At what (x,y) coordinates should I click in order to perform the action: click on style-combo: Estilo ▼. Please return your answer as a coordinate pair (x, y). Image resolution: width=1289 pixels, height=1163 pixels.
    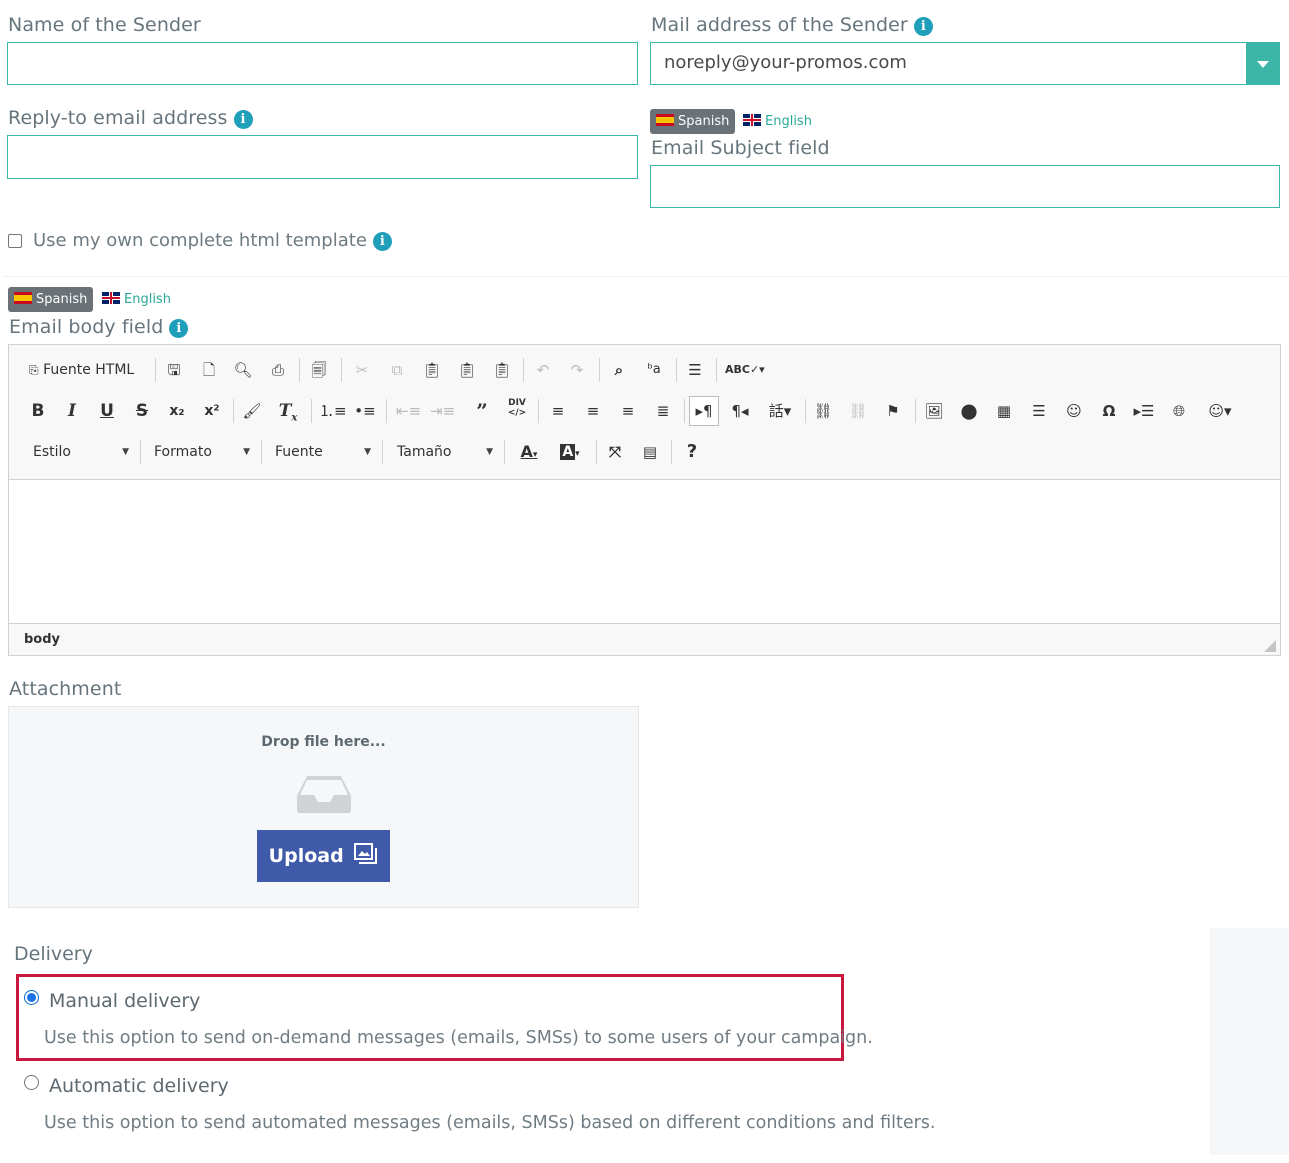
    Looking at the image, I should click on (81, 452).